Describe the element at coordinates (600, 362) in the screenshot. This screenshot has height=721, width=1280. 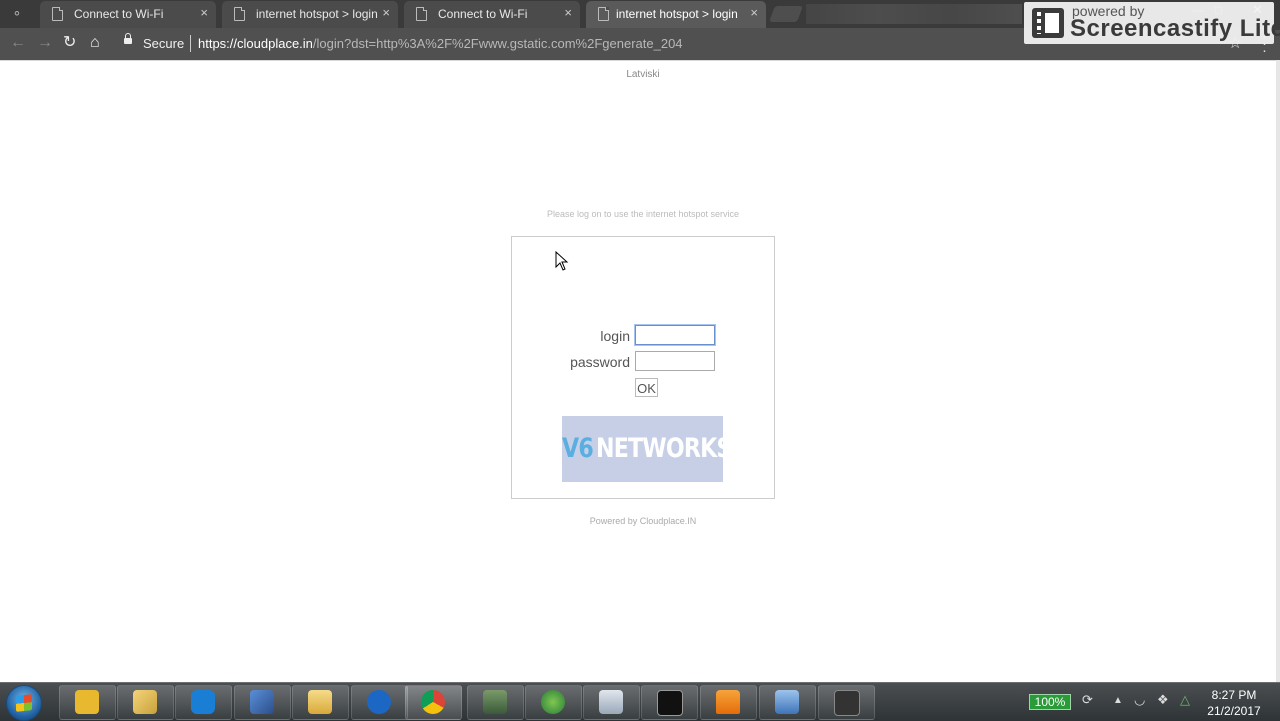
I see `password-label: password` at that location.